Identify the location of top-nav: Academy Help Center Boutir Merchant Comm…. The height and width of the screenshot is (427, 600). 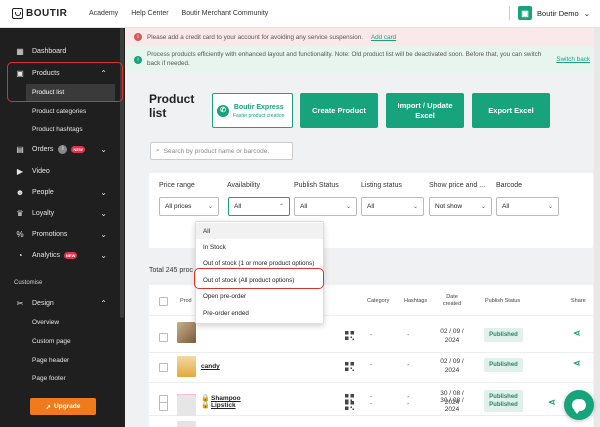
(178, 13).